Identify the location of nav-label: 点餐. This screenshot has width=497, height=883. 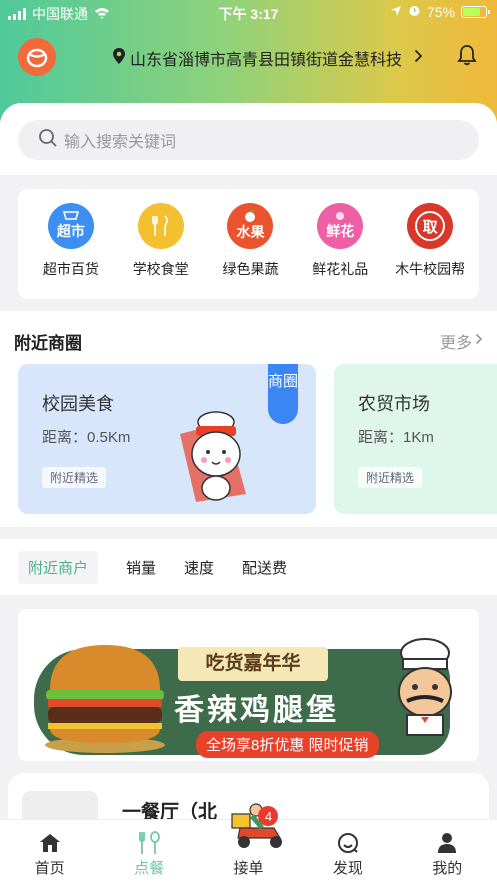
(149, 868).